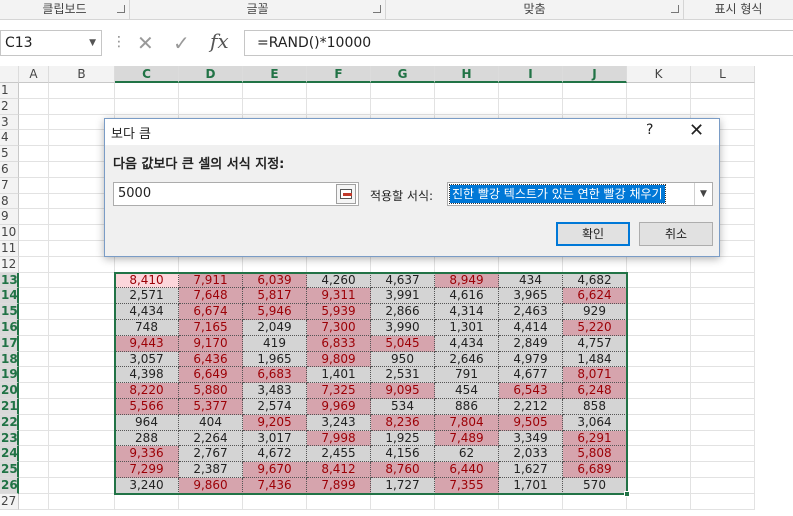 Image resolution: width=793 pixels, height=516 pixels. I want to click on column-header: B, so click(82, 74).